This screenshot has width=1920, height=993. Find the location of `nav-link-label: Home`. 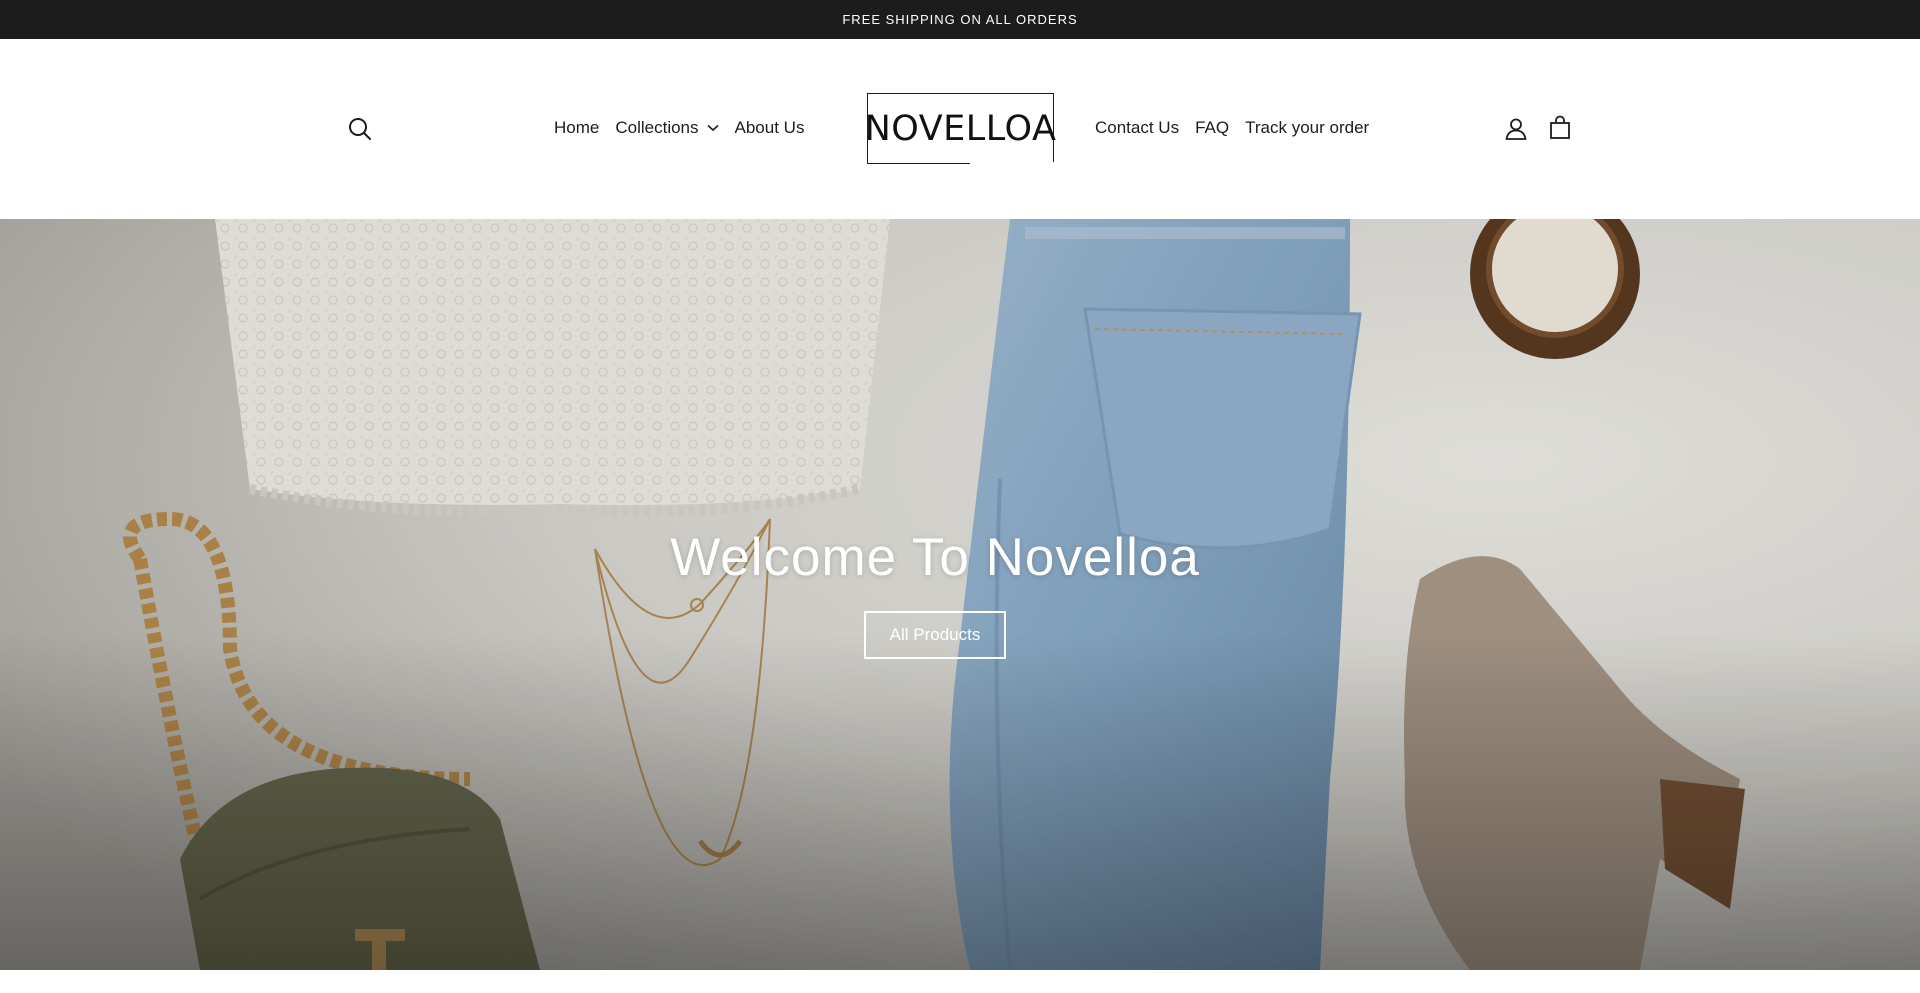

nav-link-label: Home is located at coordinates (577, 127).